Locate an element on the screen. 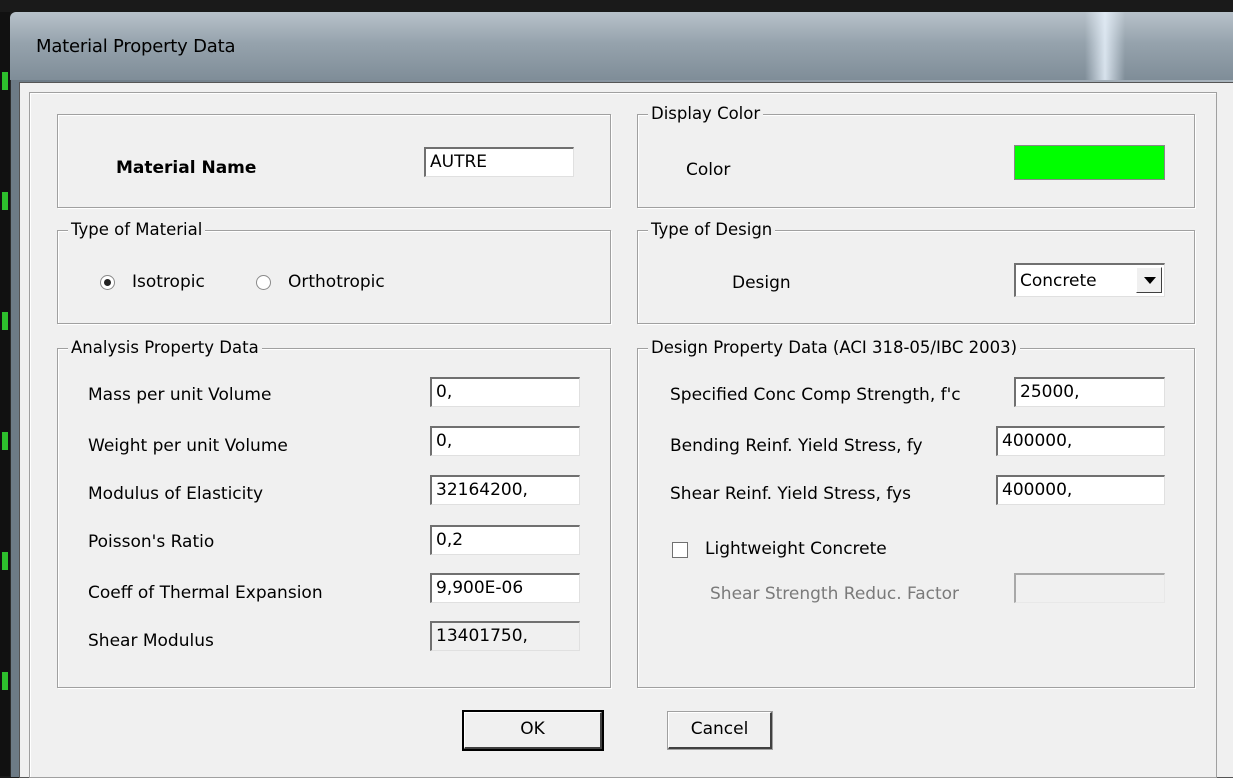  type-of-design-legend: Type of Design is located at coordinates (712, 230).